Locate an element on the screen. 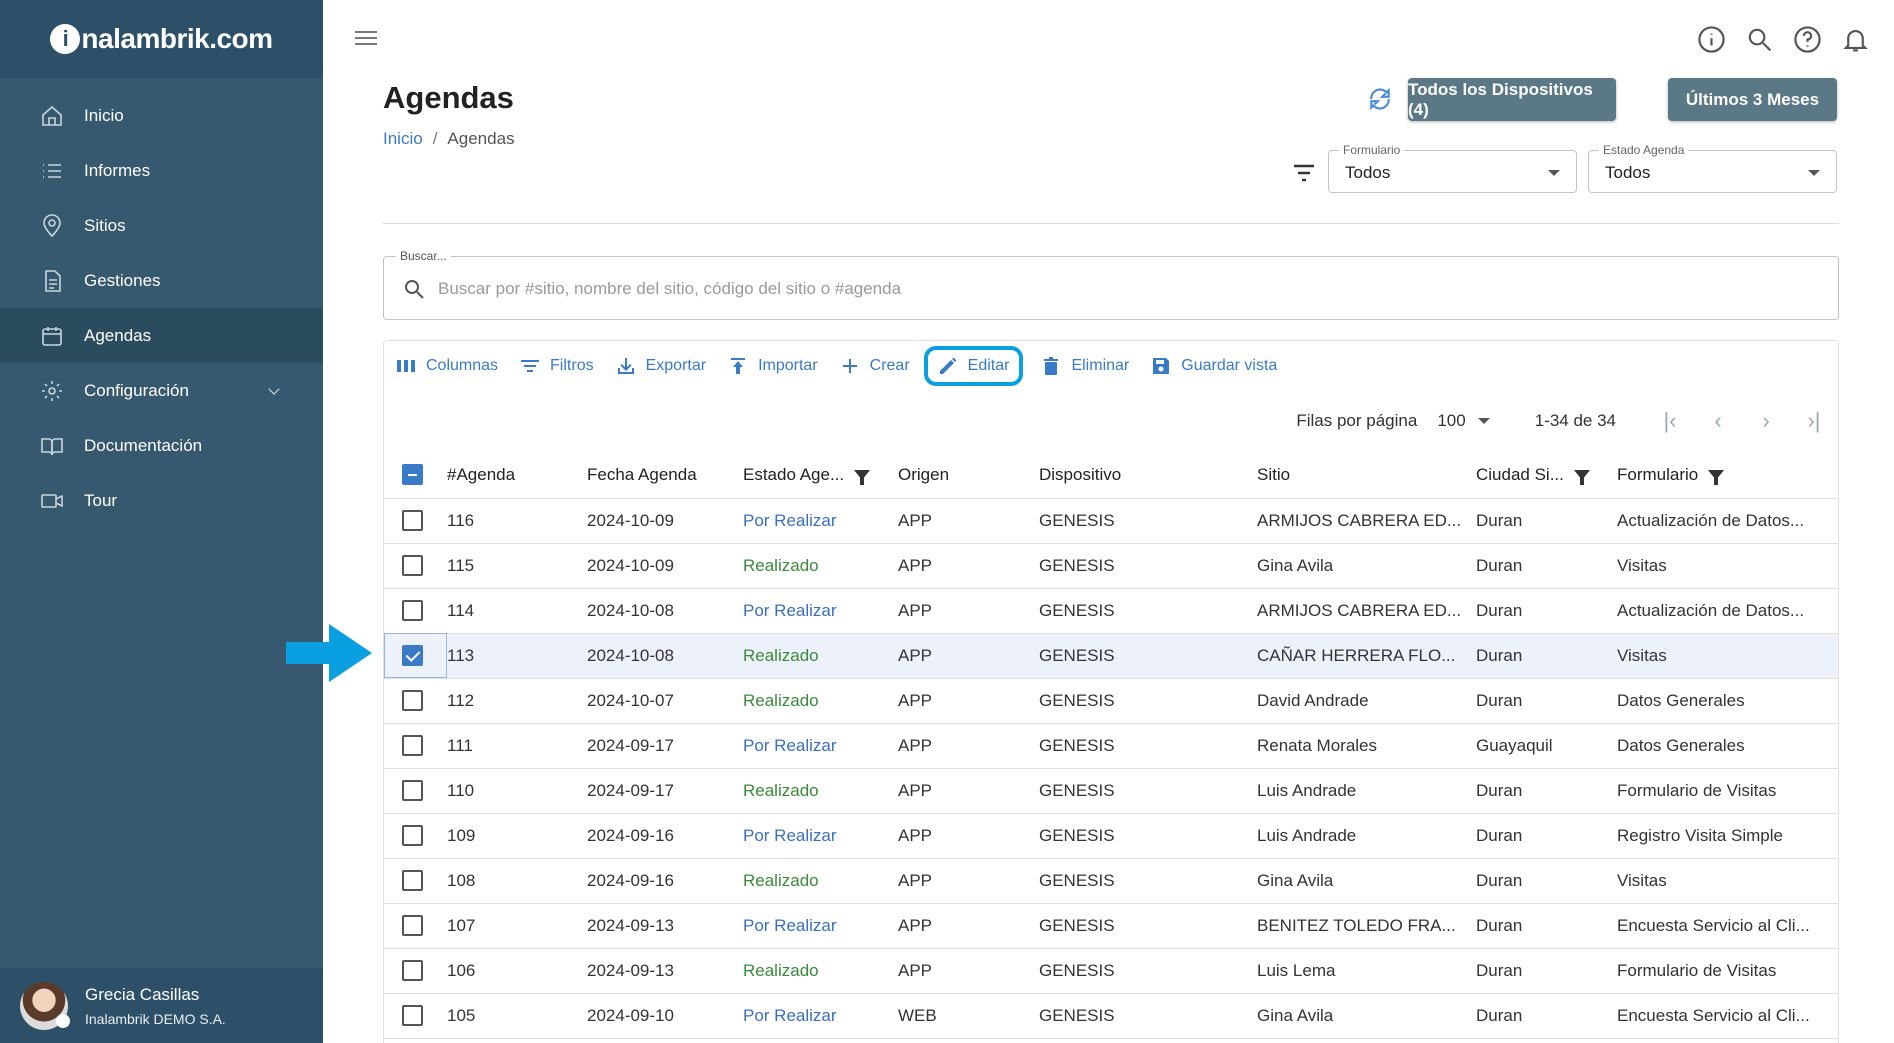 This screenshot has width=1894, height=1043. search-icon is located at coordinates (1759, 39).